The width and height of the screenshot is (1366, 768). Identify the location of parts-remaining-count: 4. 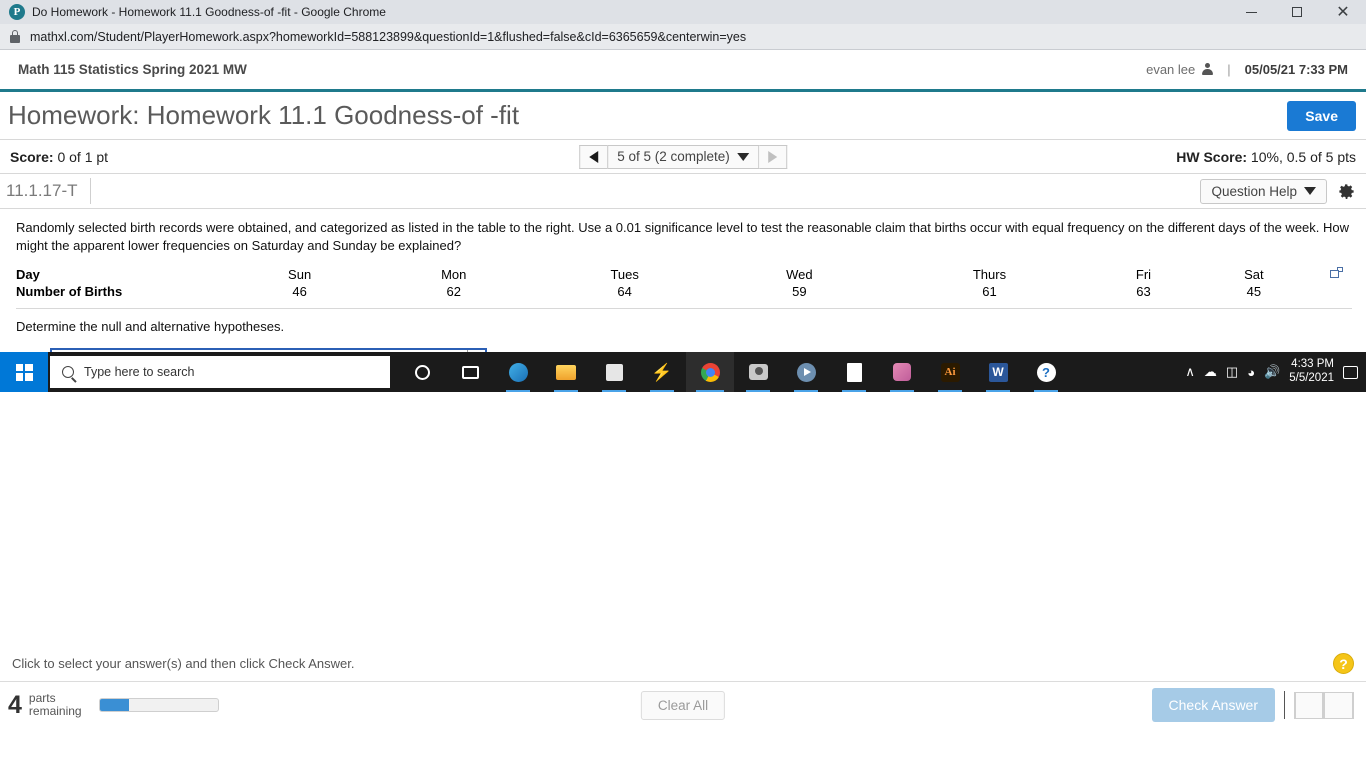
(15, 704).